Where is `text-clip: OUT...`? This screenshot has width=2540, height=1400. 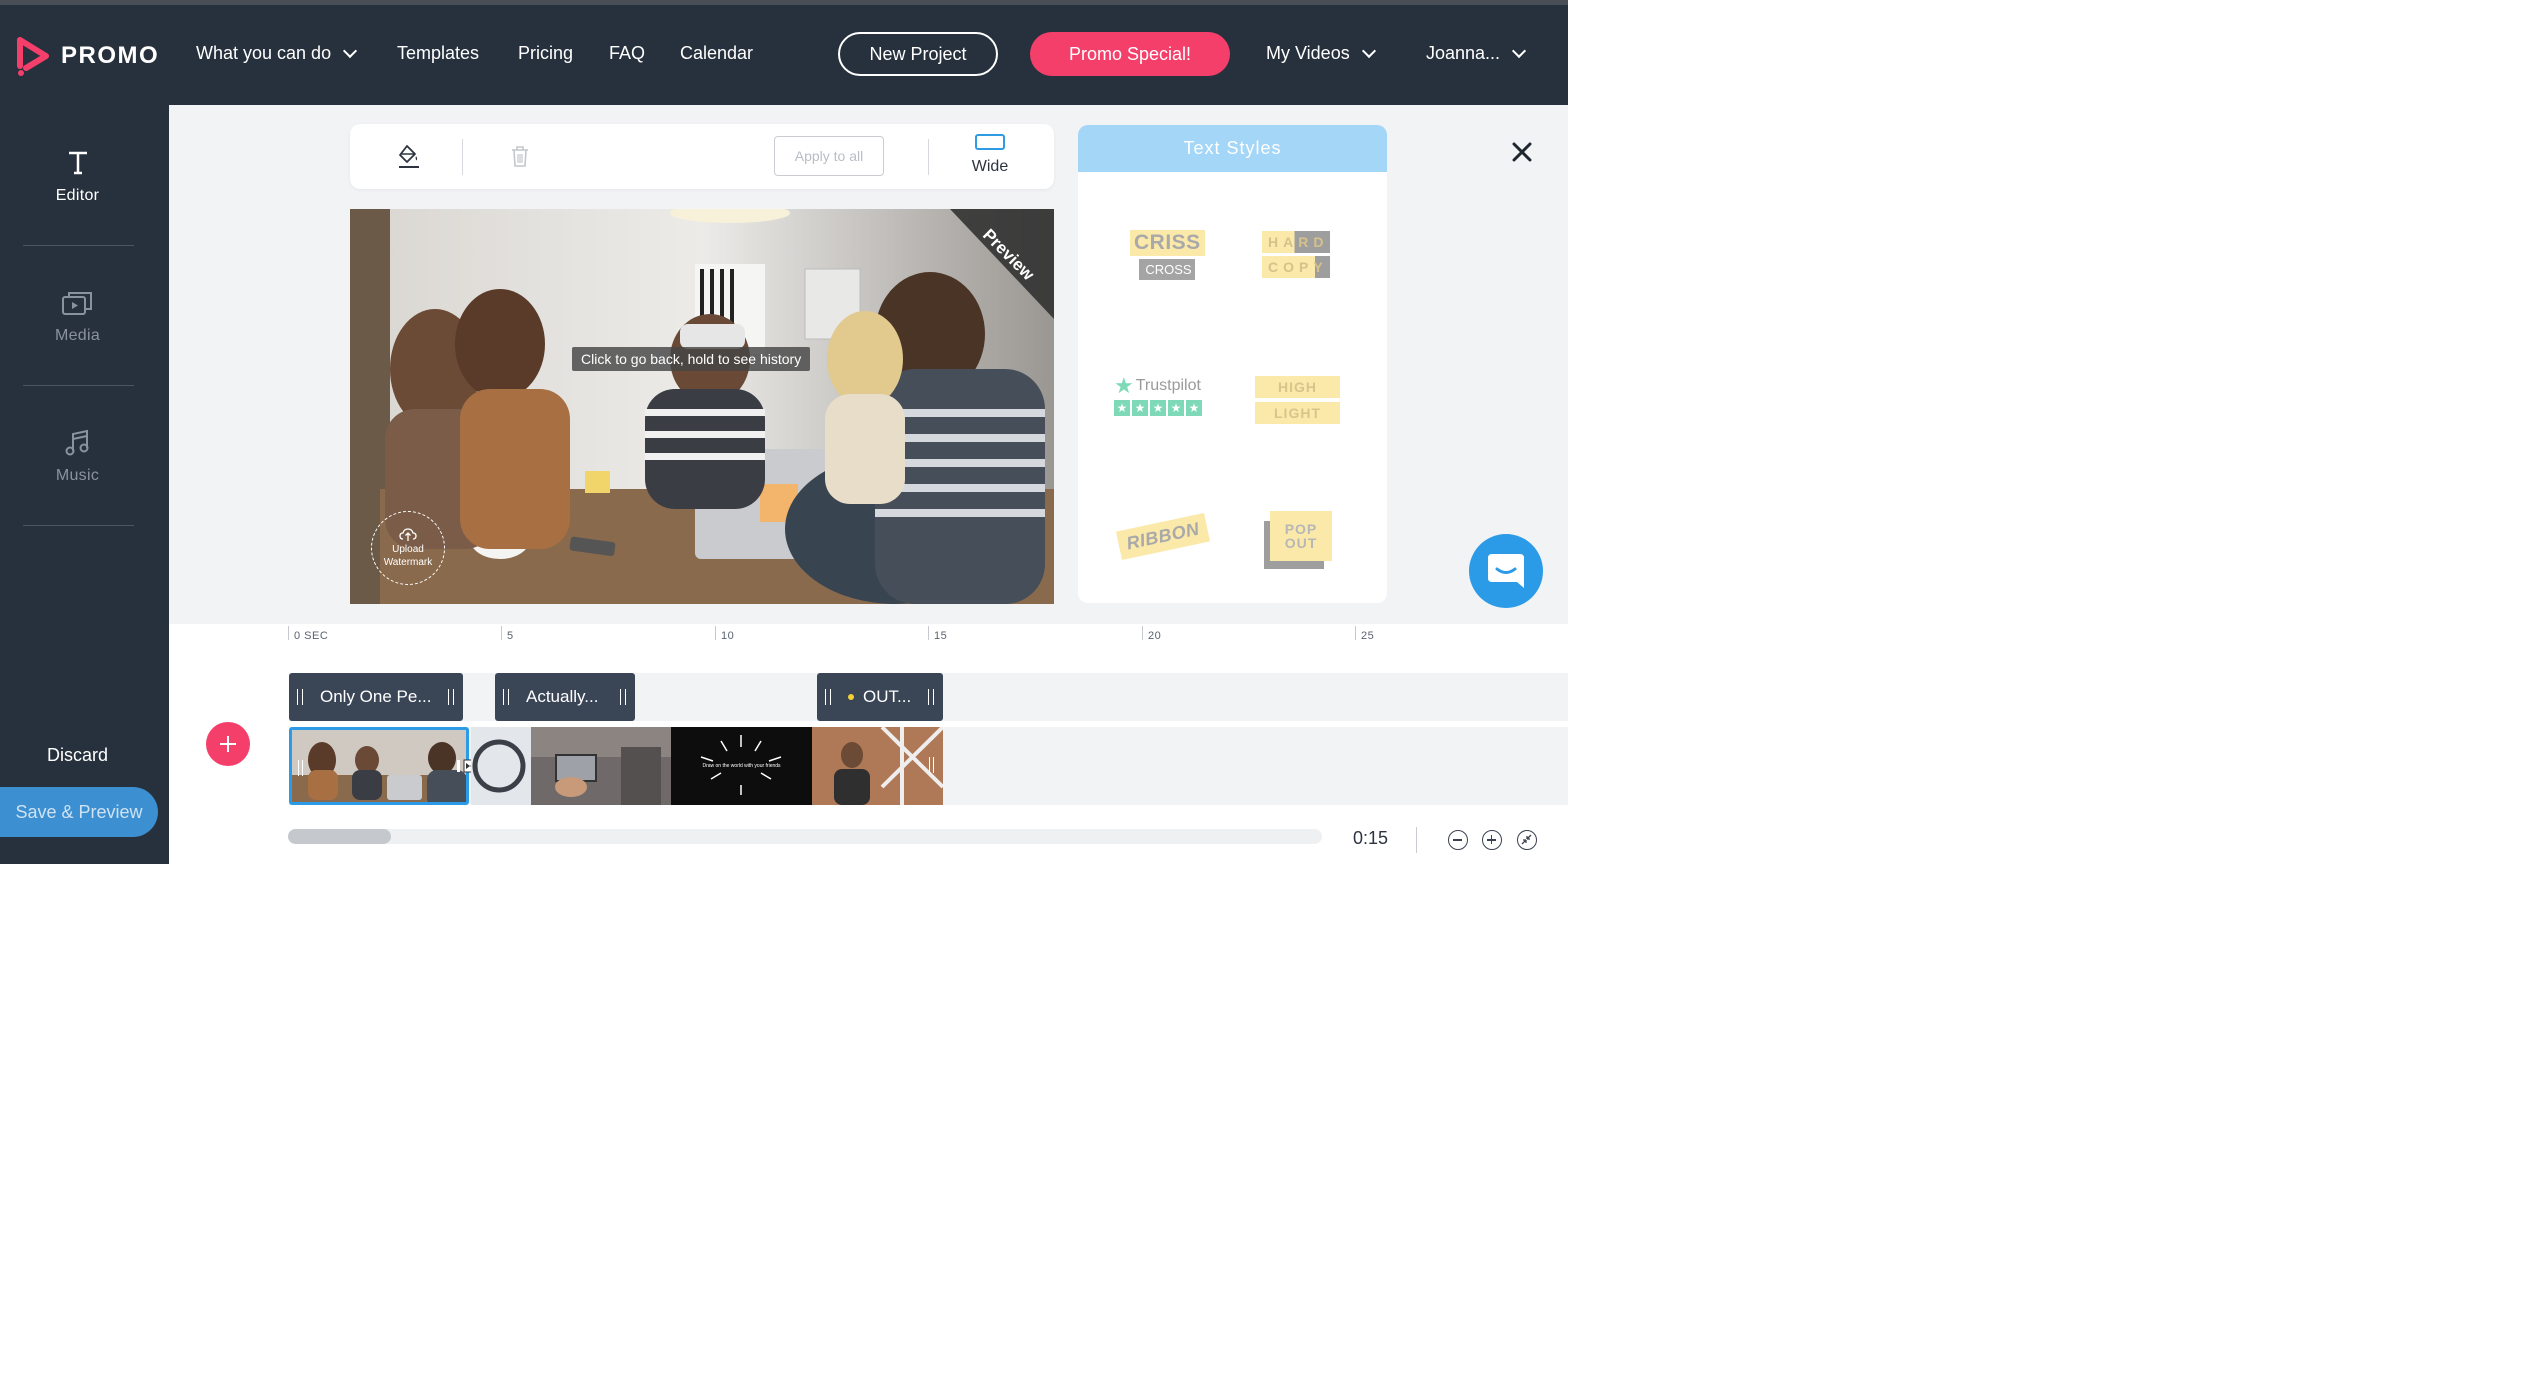
text-clip: OUT... is located at coordinates (880, 697).